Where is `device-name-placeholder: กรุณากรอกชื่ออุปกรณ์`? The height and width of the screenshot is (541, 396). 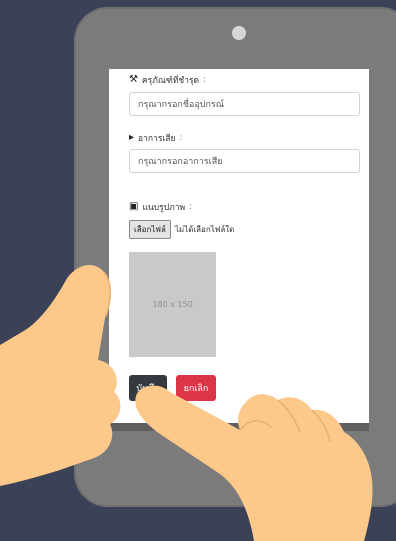
device-name-placeholder: กรุณากรอกชื่ออุปกรณ์ is located at coordinates (181, 105).